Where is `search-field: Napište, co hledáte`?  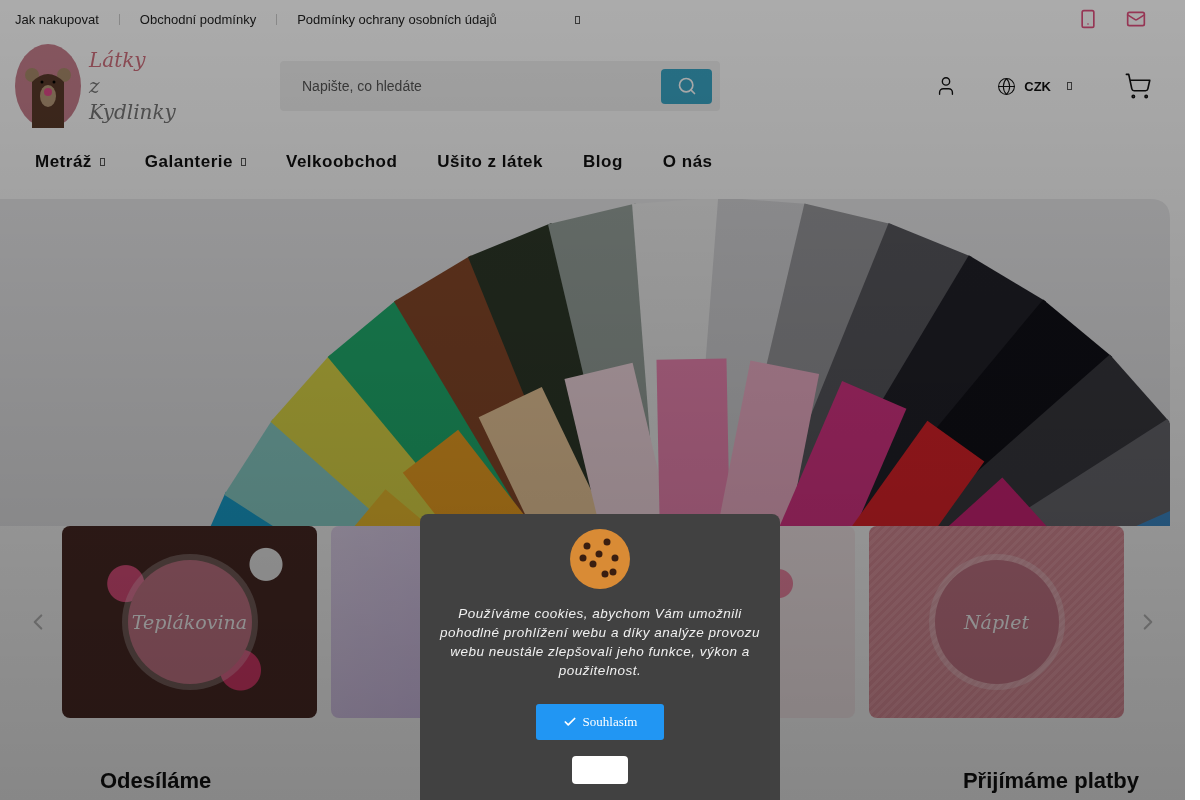
search-field: Napište, co hledáte is located at coordinates (480, 86).